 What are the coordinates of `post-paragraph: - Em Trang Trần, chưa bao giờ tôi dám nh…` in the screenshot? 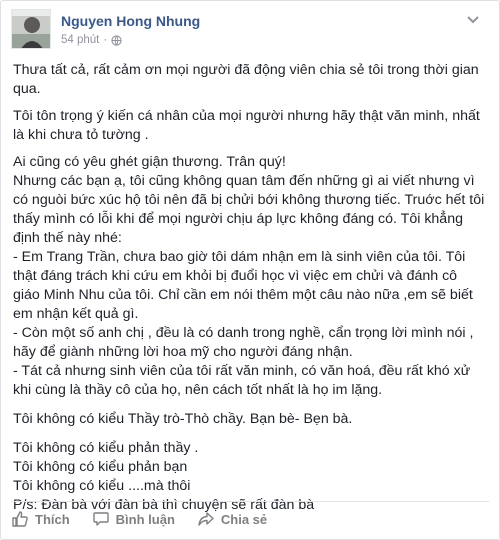 It's located at (243, 285).